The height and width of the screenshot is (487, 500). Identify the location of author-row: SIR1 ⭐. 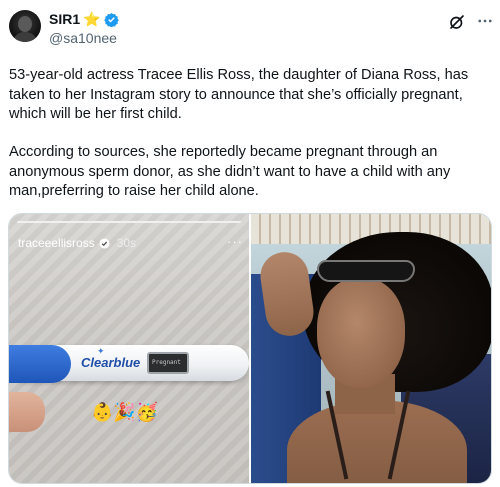
(84, 19).